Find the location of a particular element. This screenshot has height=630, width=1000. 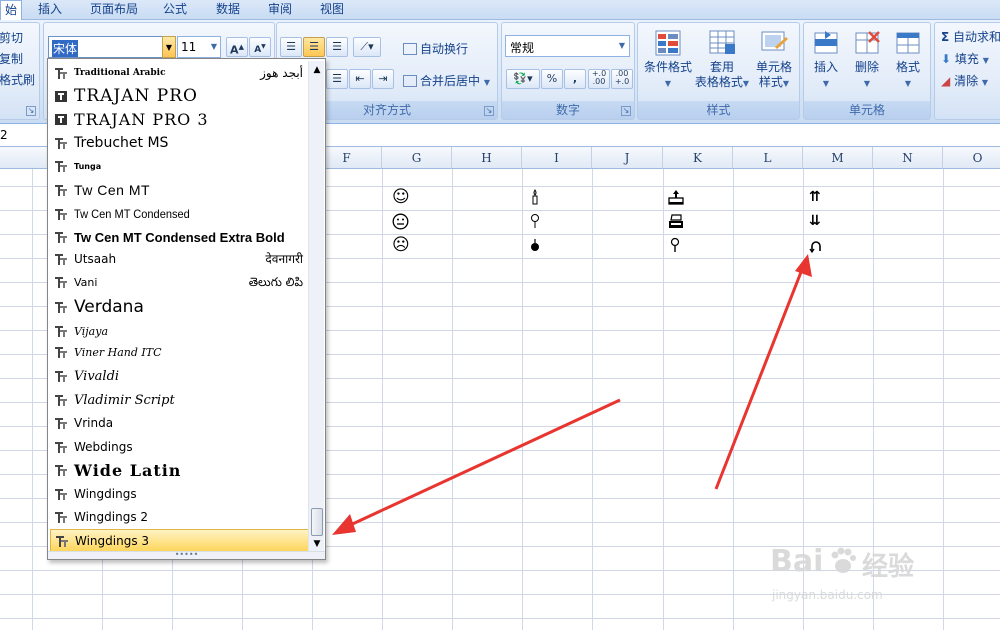

cell-g3: ☹ is located at coordinates (401, 245).